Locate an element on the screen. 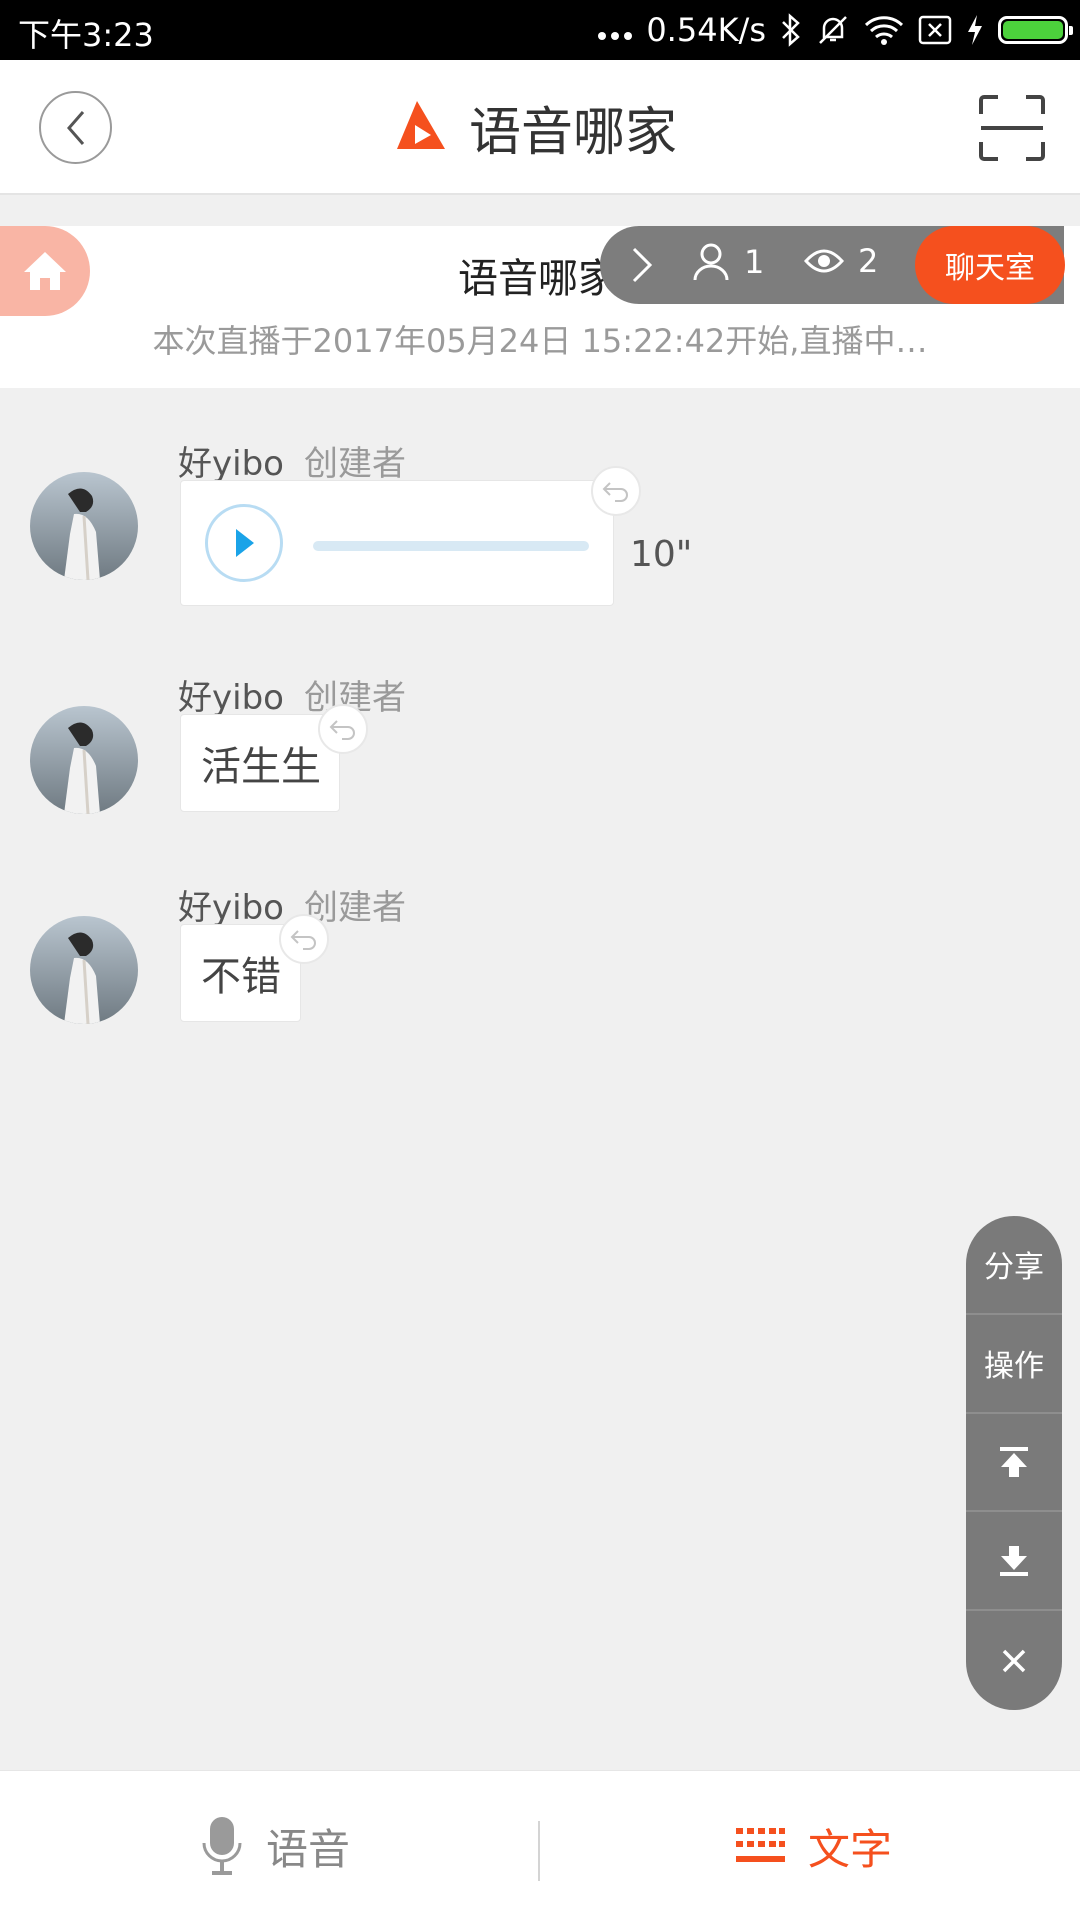 The width and height of the screenshot is (1080, 1920). voice-duration: 10" is located at coordinates (661, 554).